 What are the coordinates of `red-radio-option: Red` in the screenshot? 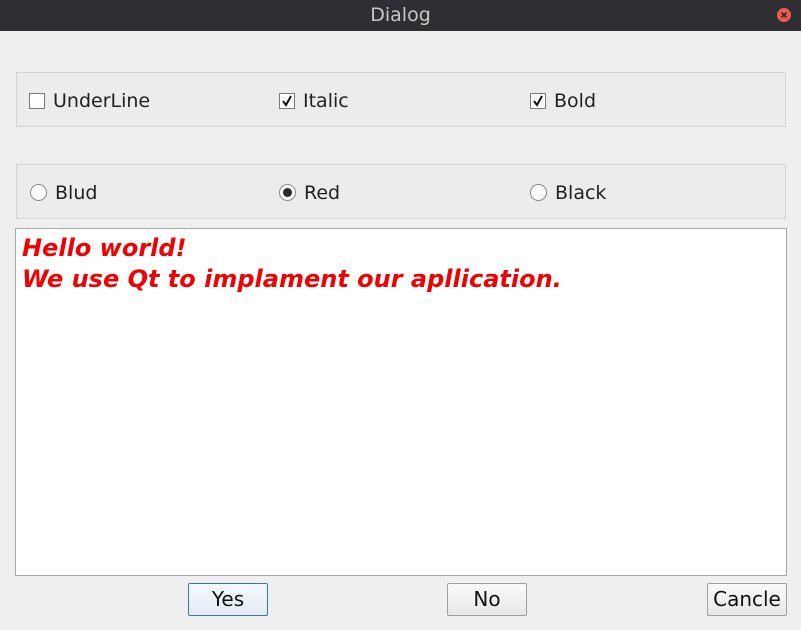 It's located at (309, 192).